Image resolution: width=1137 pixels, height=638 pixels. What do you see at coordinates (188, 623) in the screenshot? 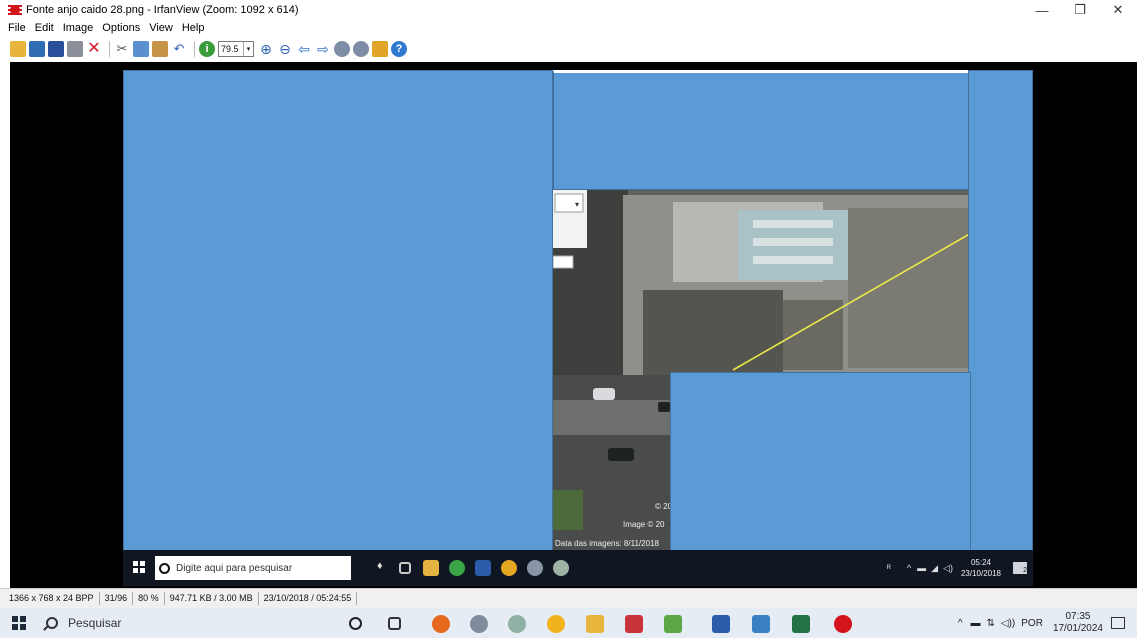
I see `taskbar-search: Pesquisar` at bounding box center [188, 623].